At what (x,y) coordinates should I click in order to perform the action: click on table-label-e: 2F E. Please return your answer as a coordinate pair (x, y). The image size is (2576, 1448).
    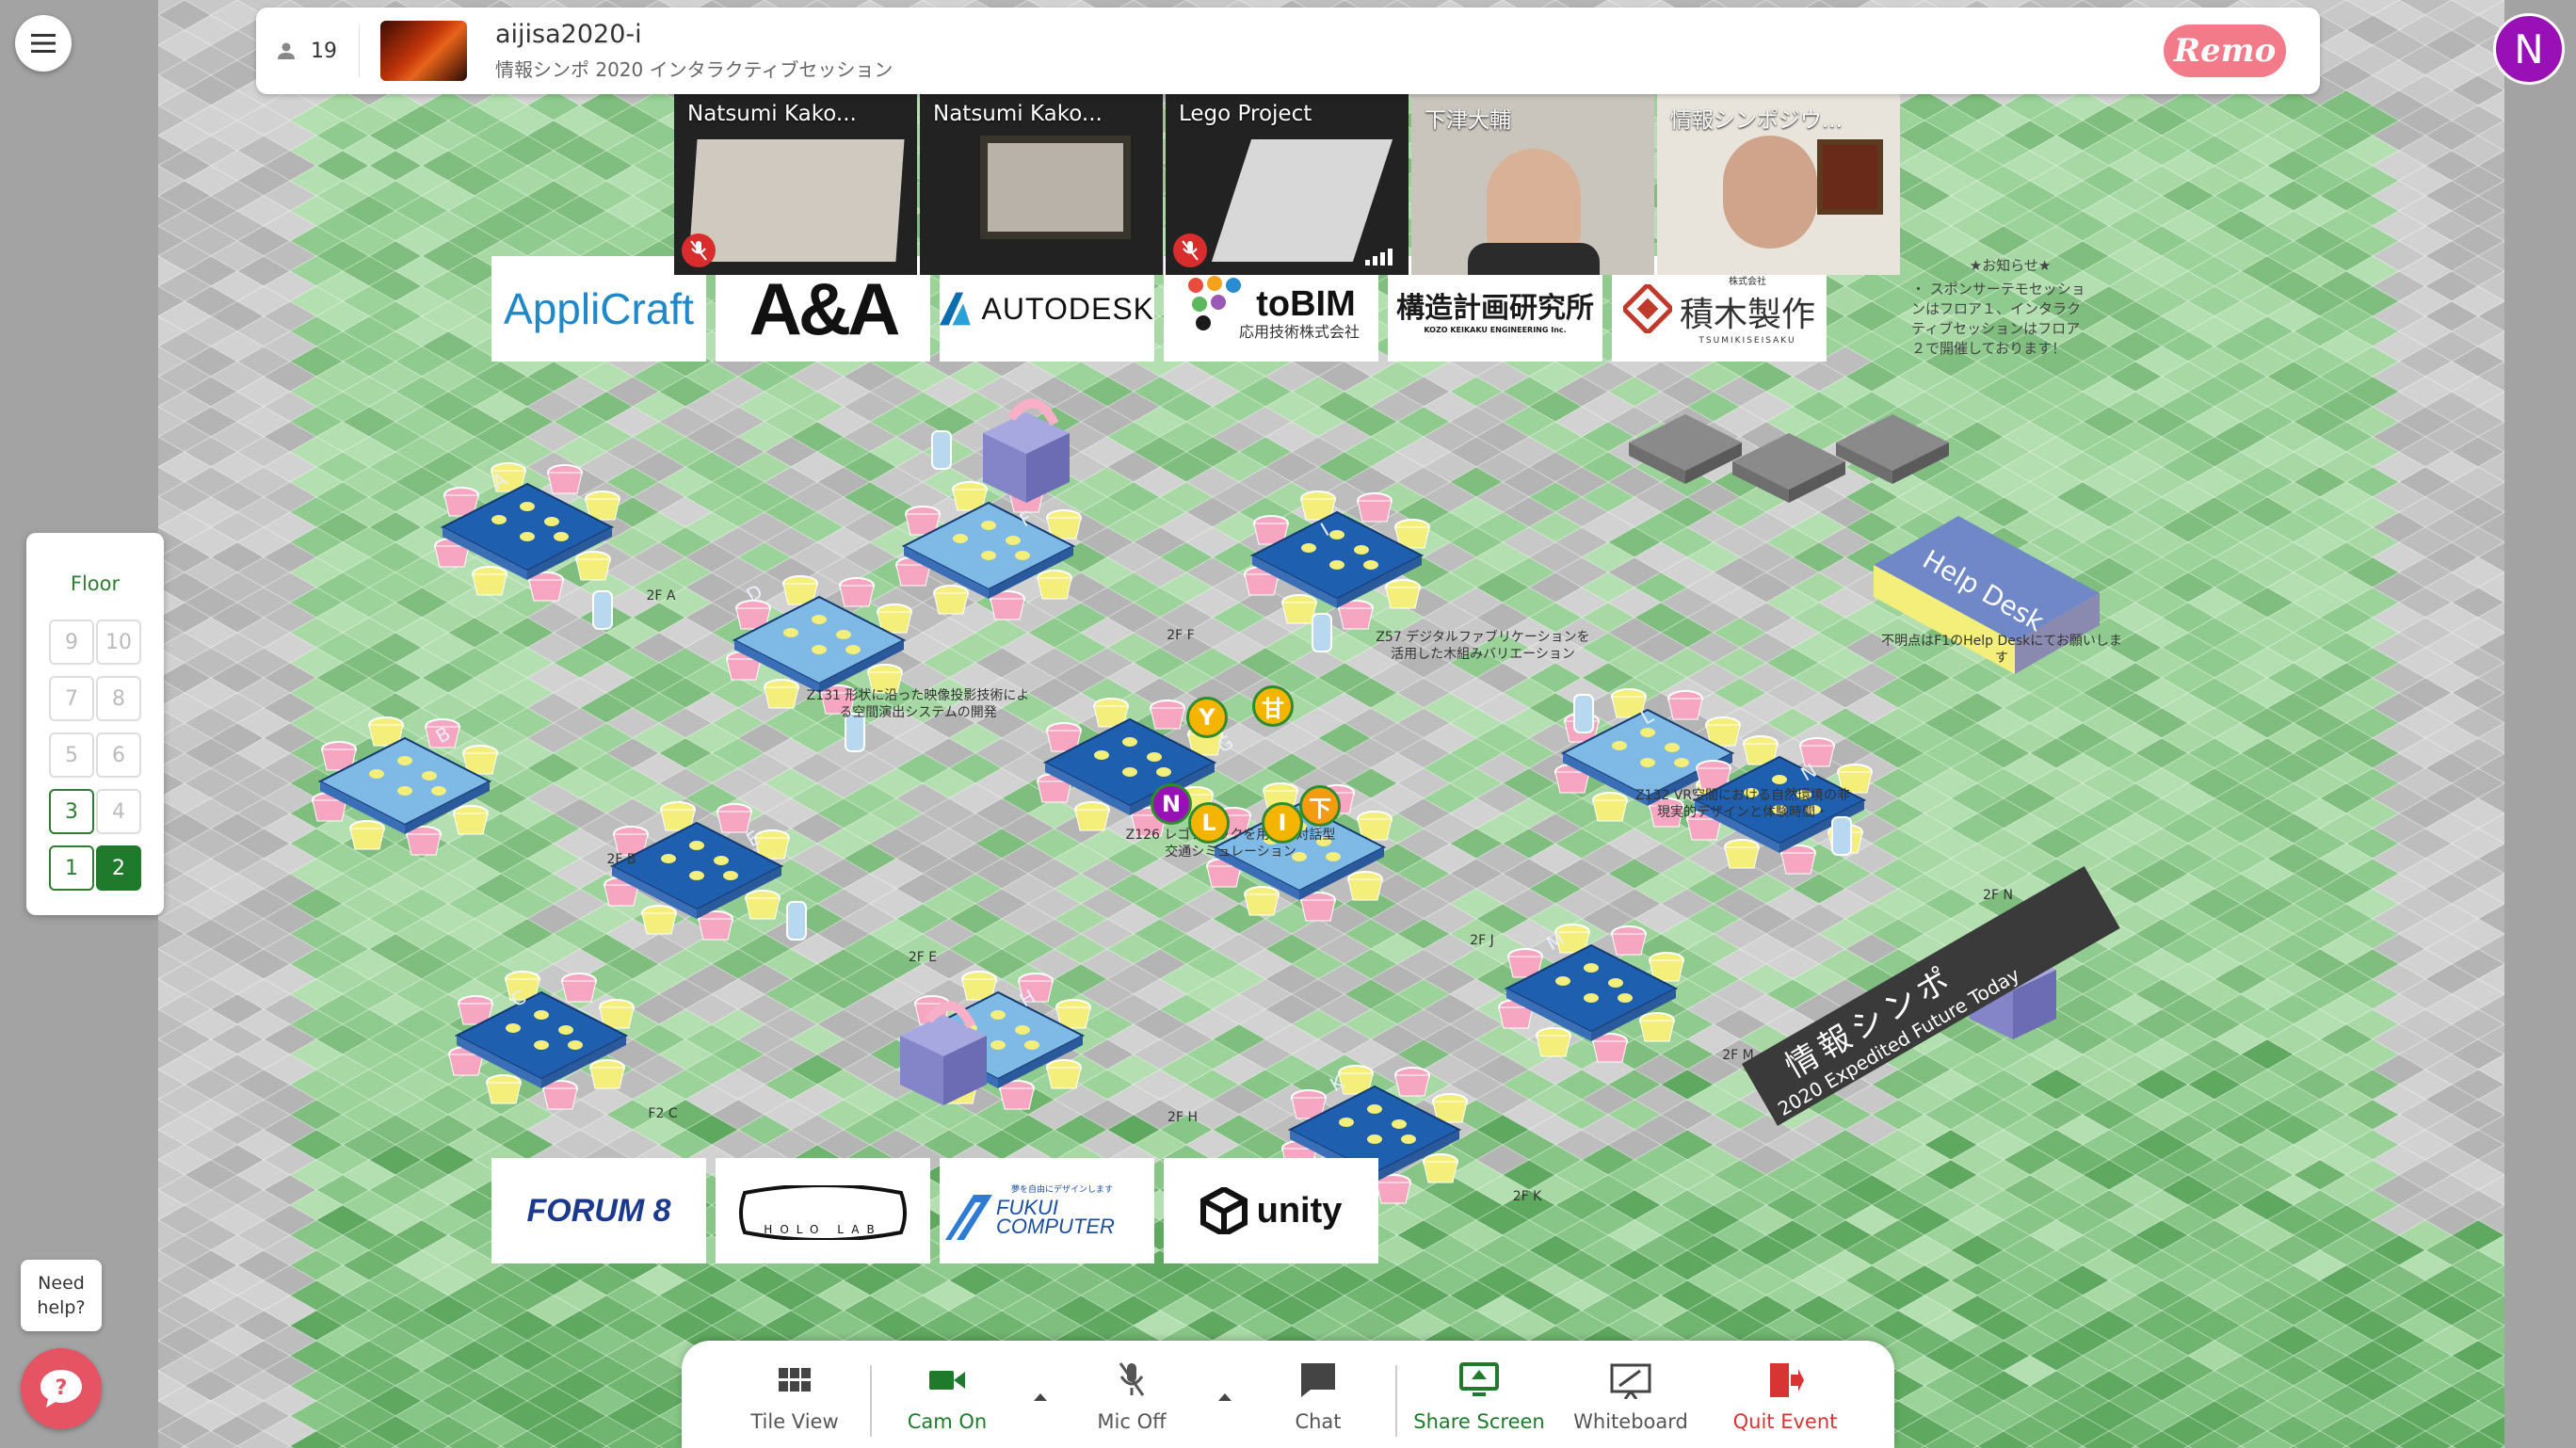
    Looking at the image, I should click on (923, 957).